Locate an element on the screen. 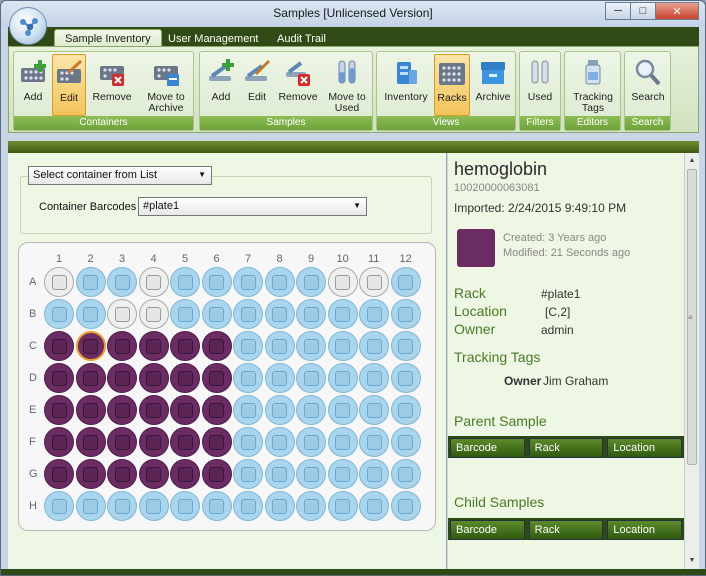 The width and height of the screenshot is (706, 576). well-E8 is located at coordinates (279, 410).